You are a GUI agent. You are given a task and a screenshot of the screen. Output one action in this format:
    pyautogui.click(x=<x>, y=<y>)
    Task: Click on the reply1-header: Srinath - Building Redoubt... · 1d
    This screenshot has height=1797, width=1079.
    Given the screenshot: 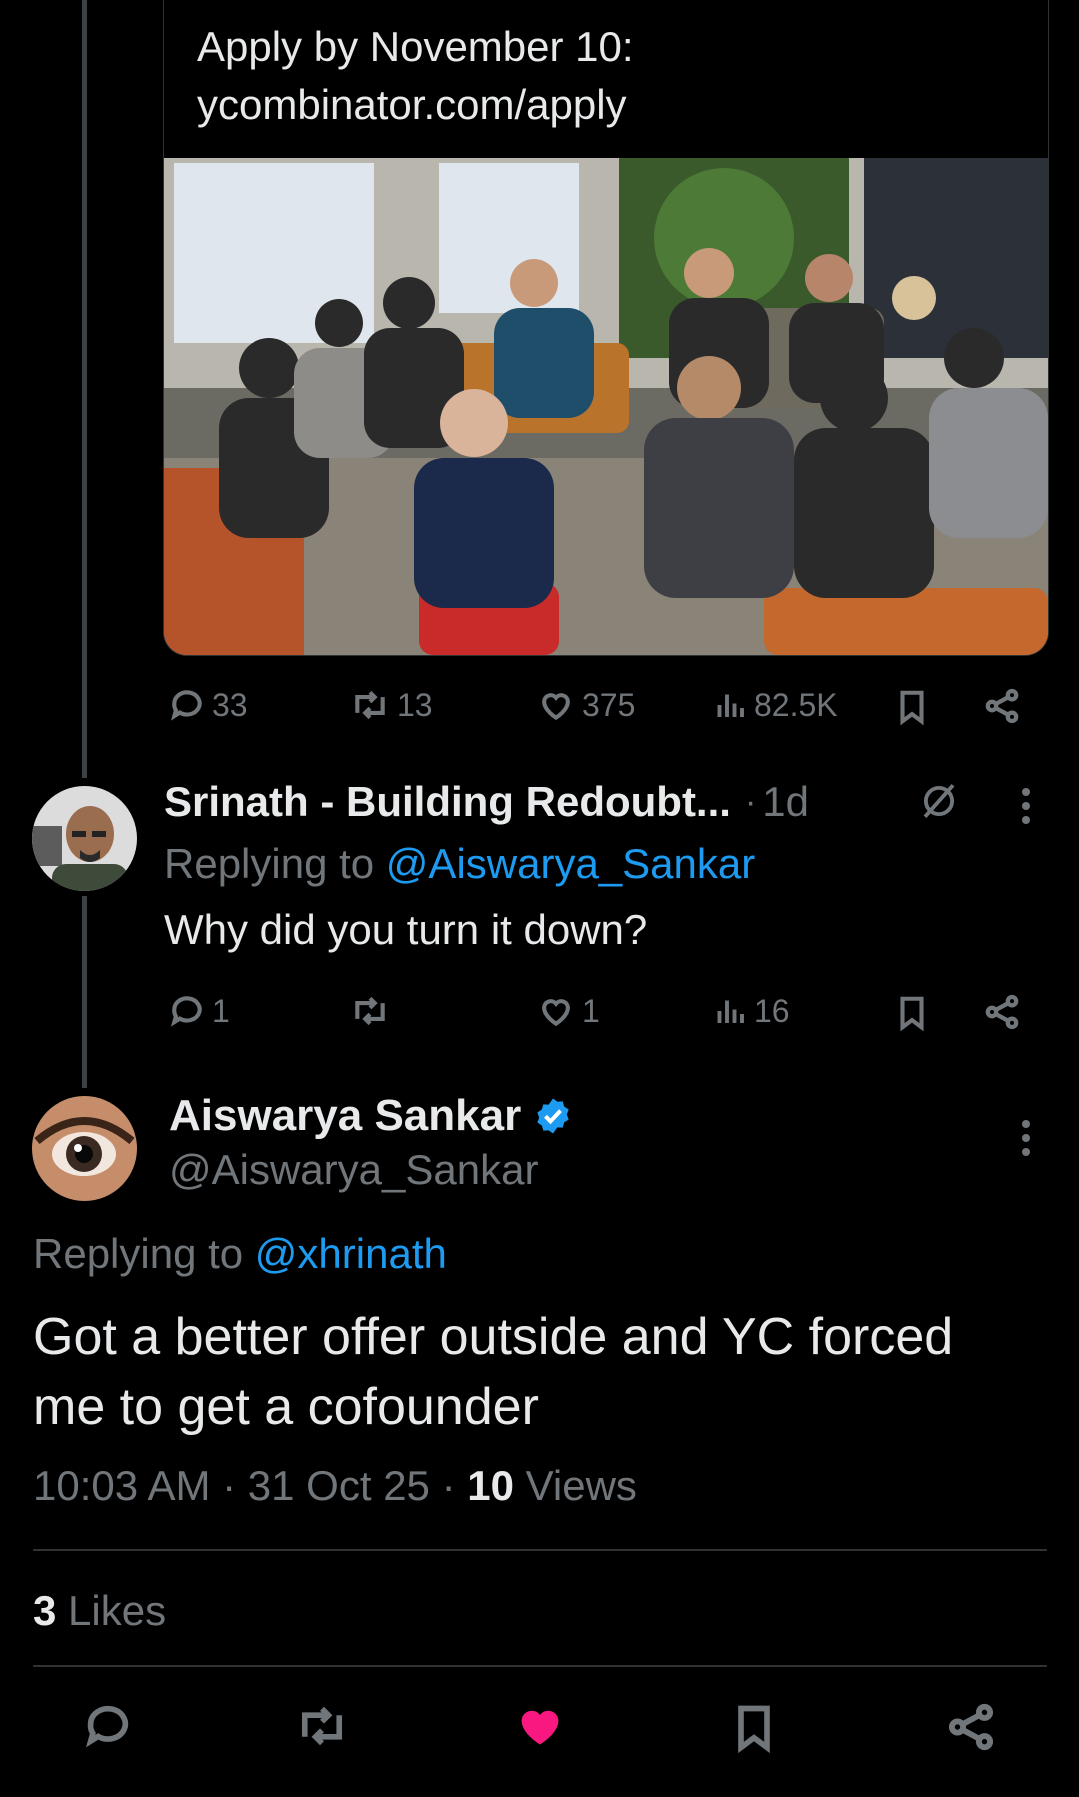 What is the action you would take?
    pyautogui.click(x=486, y=802)
    